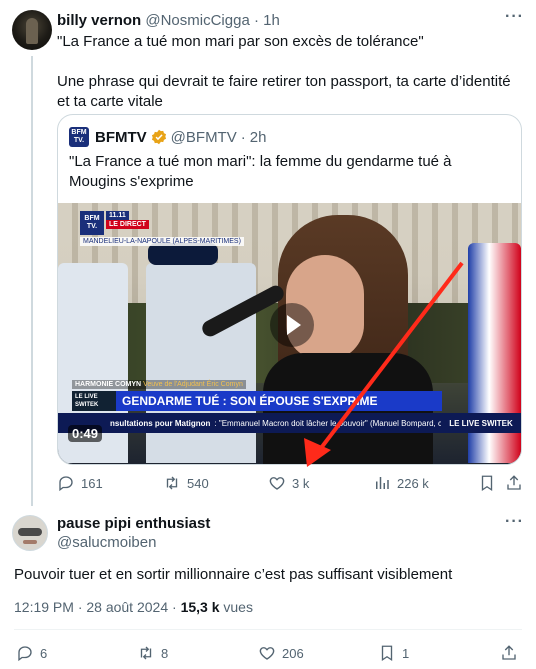 The image size is (536, 669). What do you see at coordinates (160, 423) in the screenshot?
I see `ticker-prefix: nsultations pour Matignon` at bounding box center [160, 423].